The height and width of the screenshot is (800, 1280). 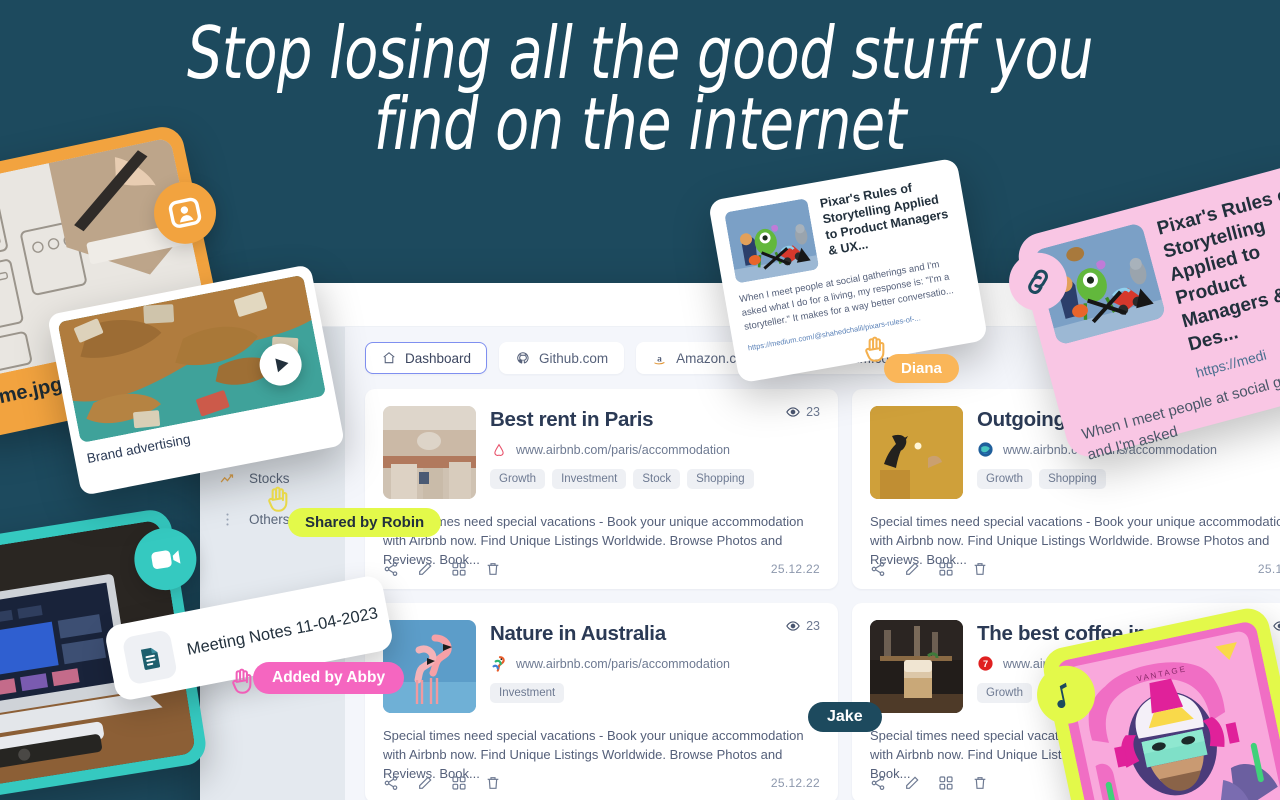 What do you see at coordinates (282, 631) in the screenshot?
I see `floating-doc-label: Meeting Notes 11-04-2023` at bounding box center [282, 631].